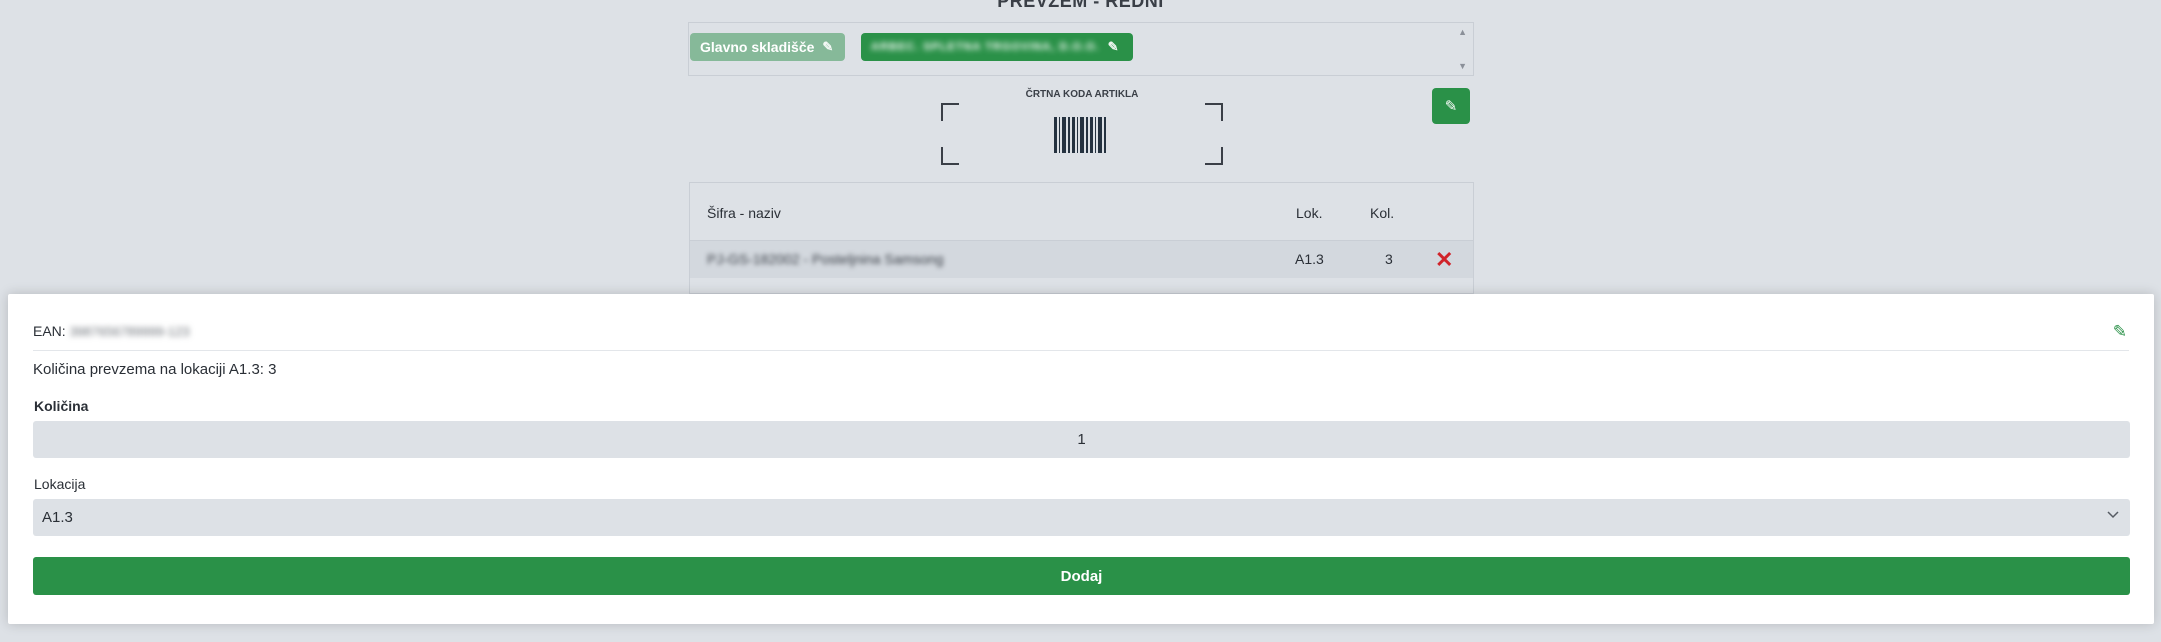 This screenshot has width=2161, height=642. Describe the element at coordinates (1081, 350) in the screenshot. I see `divider` at that location.